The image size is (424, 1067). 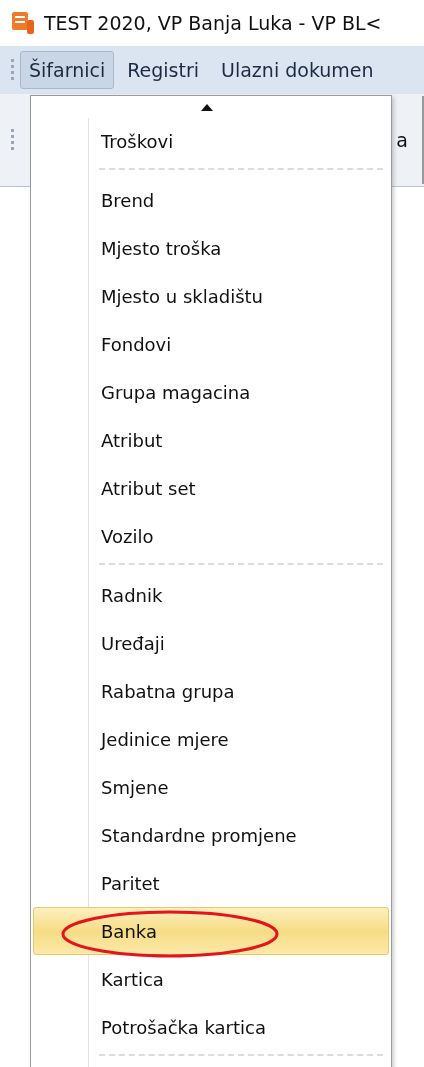 What do you see at coordinates (211, 1027) in the screenshot?
I see `menu-item: Potrošačka kartica` at bounding box center [211, 1027].